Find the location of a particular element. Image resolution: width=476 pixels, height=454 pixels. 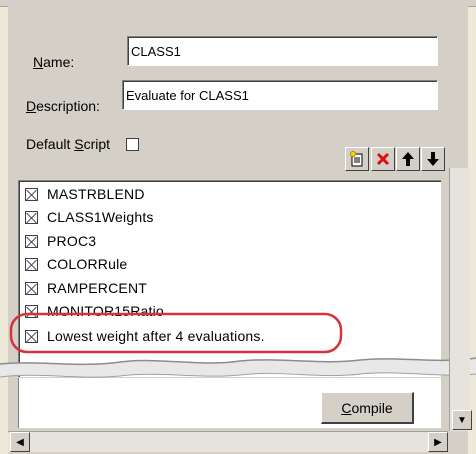

scroll-right-icon: ▶ is located at coordinates (438, 442).